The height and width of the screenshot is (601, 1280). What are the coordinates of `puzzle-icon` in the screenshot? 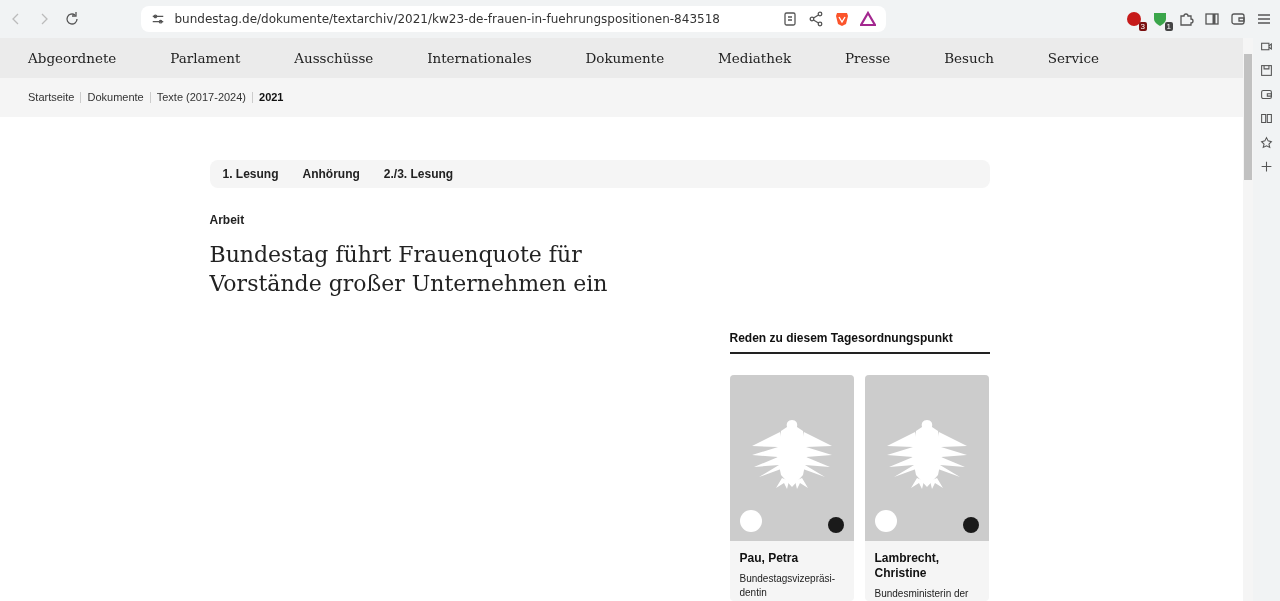 It's located at (1186, 19).